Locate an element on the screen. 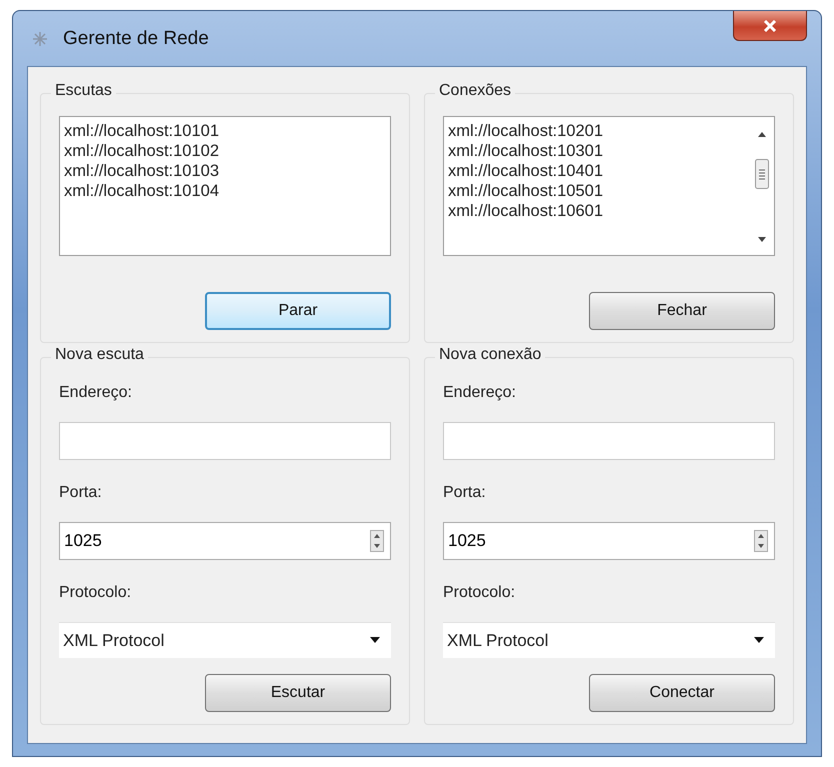  scroll-down-icon is located at coordinates (762, 240).